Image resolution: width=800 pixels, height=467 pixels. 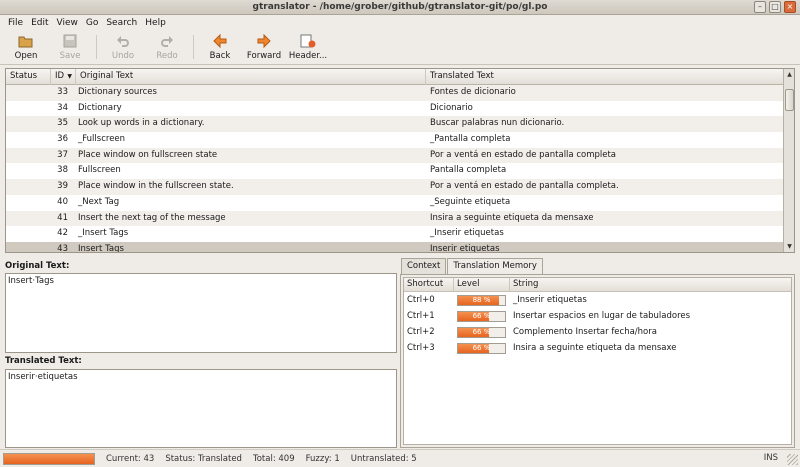 I want to click on close-button: ×, so click(x=790, y=7).